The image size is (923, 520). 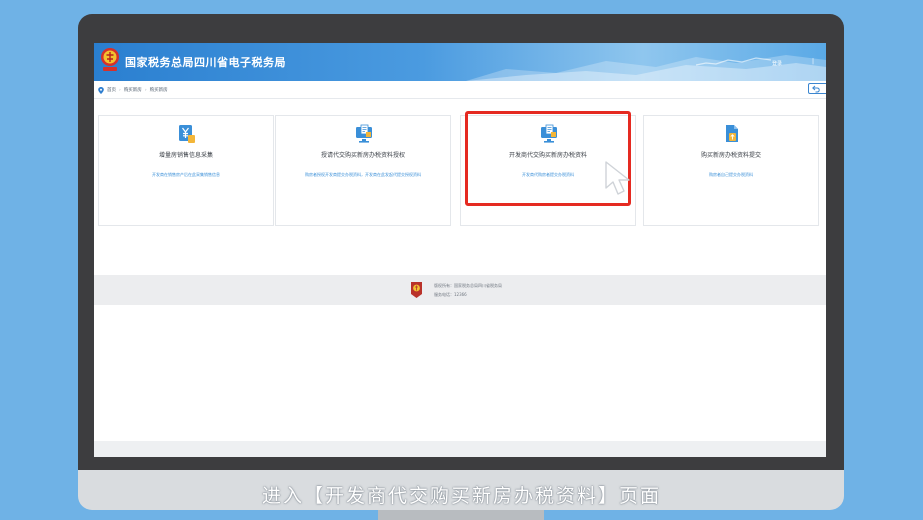 I want to click on footer-hotline: 服务电话：12366, so click(x=450, y=294).